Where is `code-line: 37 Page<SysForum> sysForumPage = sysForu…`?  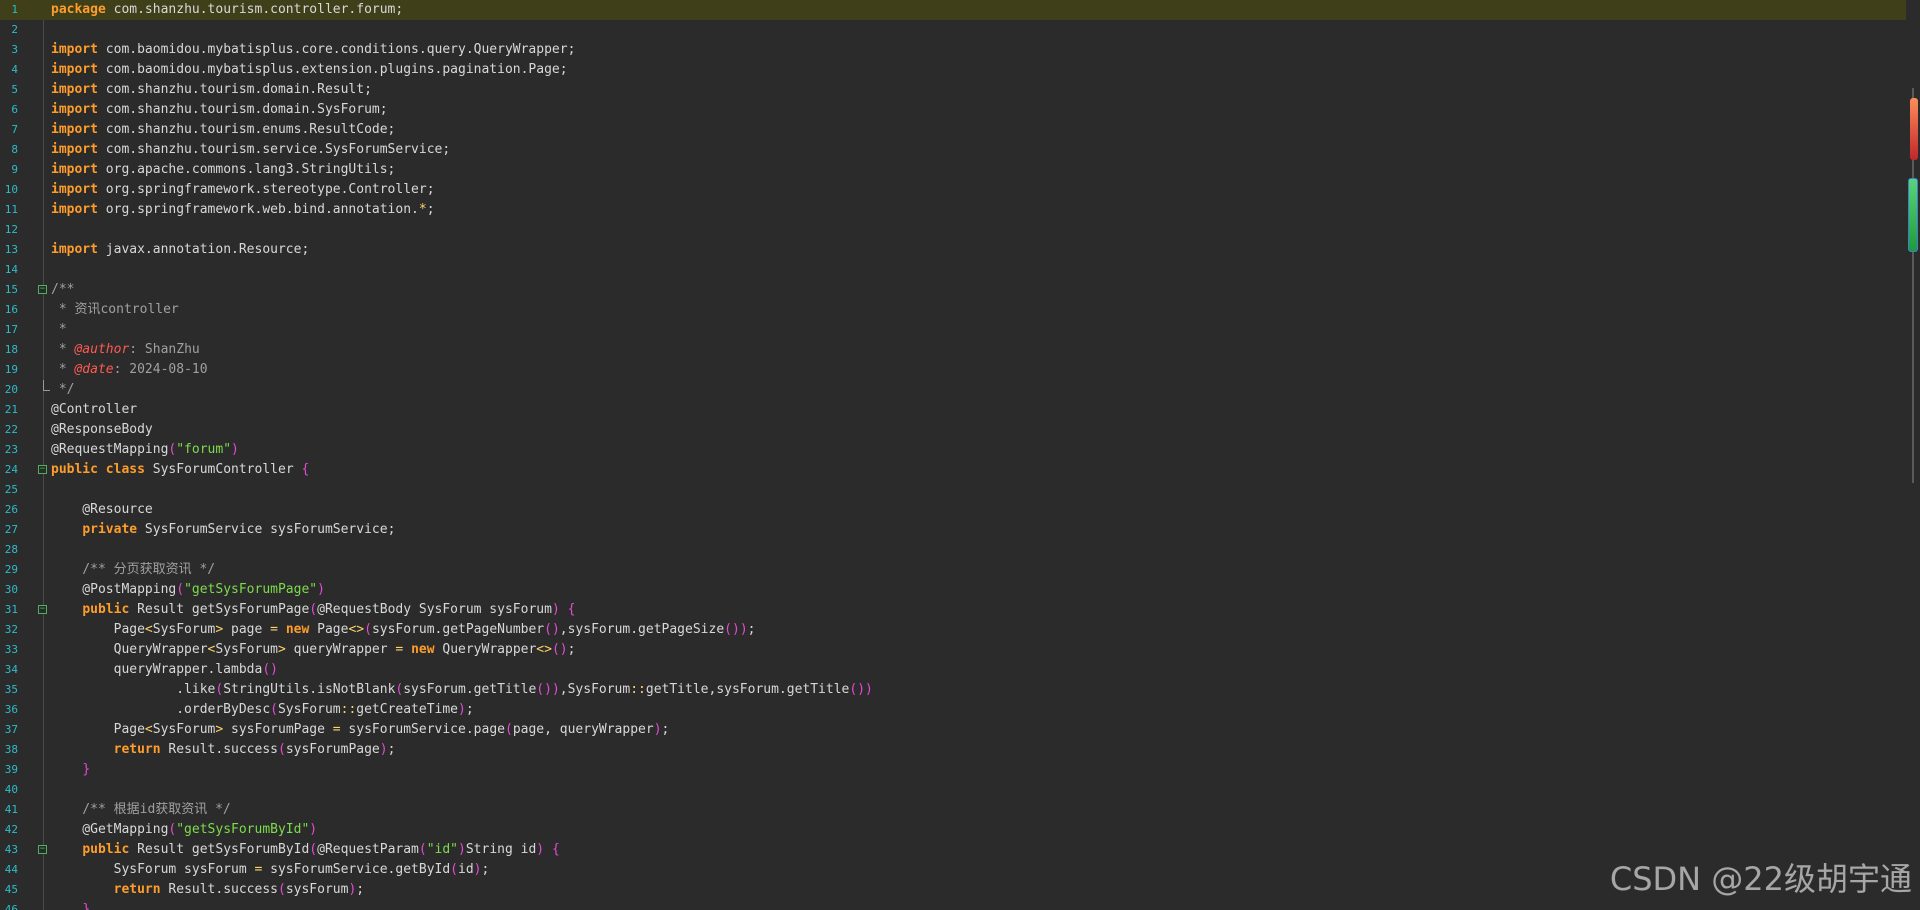
code-line: 37 Page<SysForum> sysForumPage = sysForu… is located at coordinates (953, 730).